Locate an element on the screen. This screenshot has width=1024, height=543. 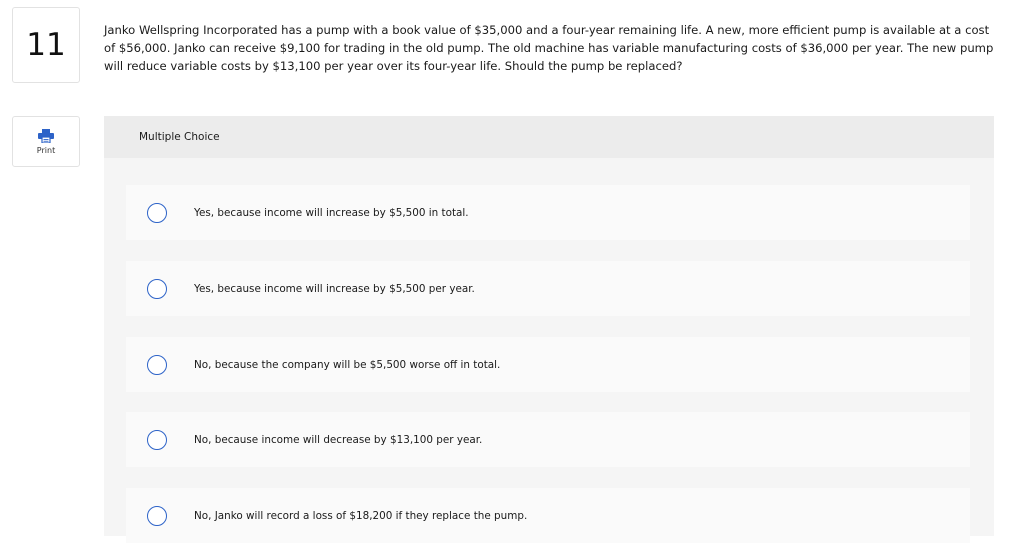
printer-icon is located at coordinates (46, 135).